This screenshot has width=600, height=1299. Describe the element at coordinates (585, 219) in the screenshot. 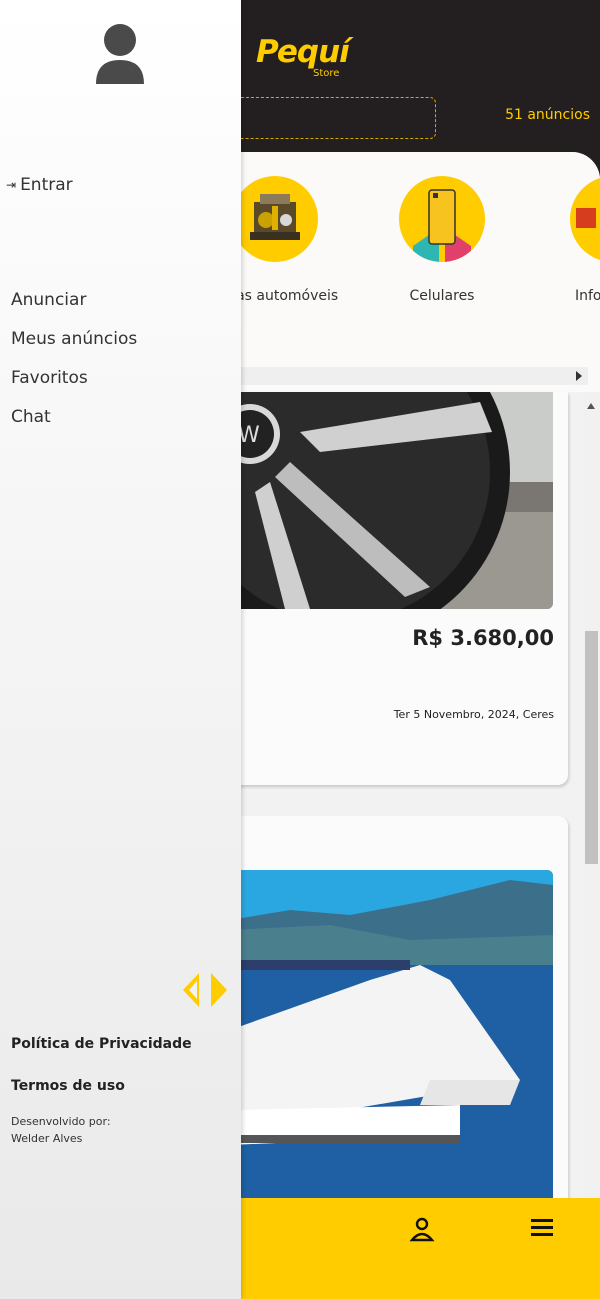

I see `informatics-icon` at that location.